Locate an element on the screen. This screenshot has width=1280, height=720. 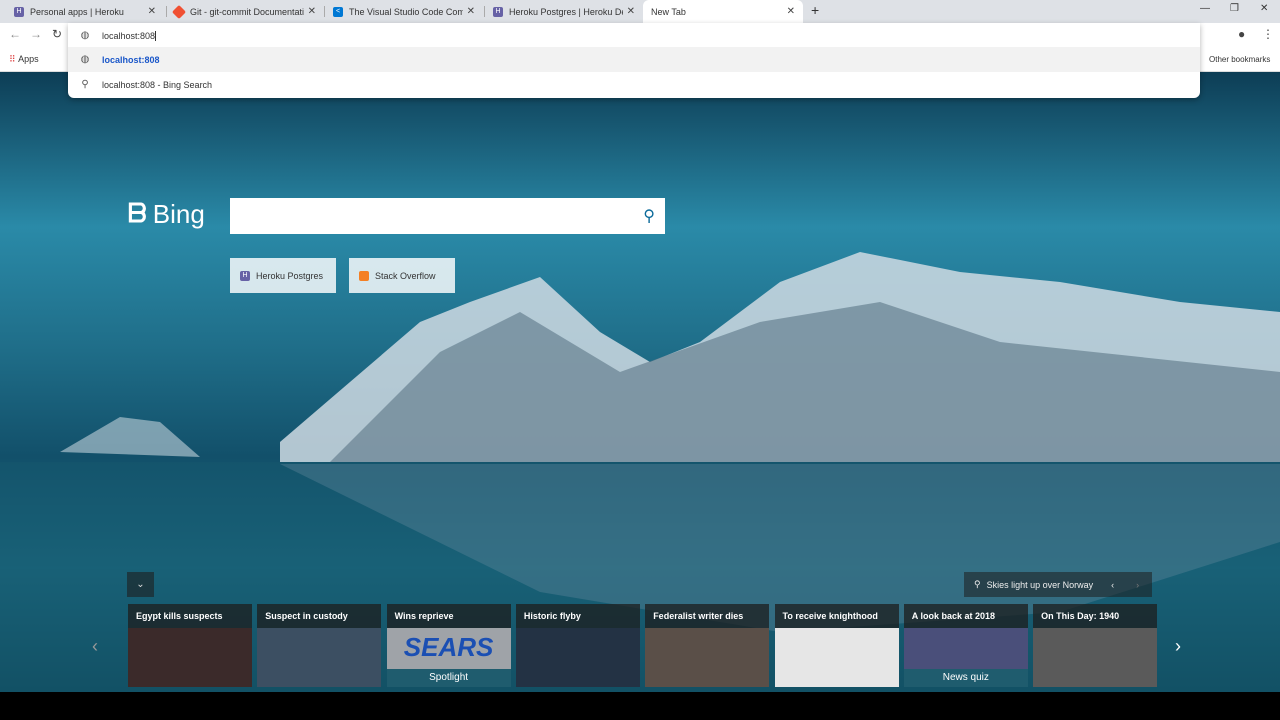
quick-link-label: Stack Overflow is located at coordinates (405, 275).